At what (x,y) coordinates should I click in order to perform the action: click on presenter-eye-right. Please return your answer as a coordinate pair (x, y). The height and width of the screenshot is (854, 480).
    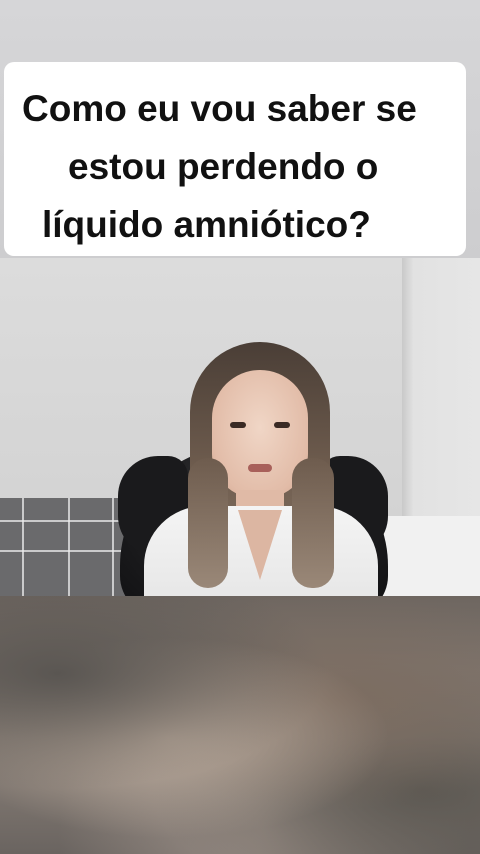
    Looking at the image, I should click on (282, 425).